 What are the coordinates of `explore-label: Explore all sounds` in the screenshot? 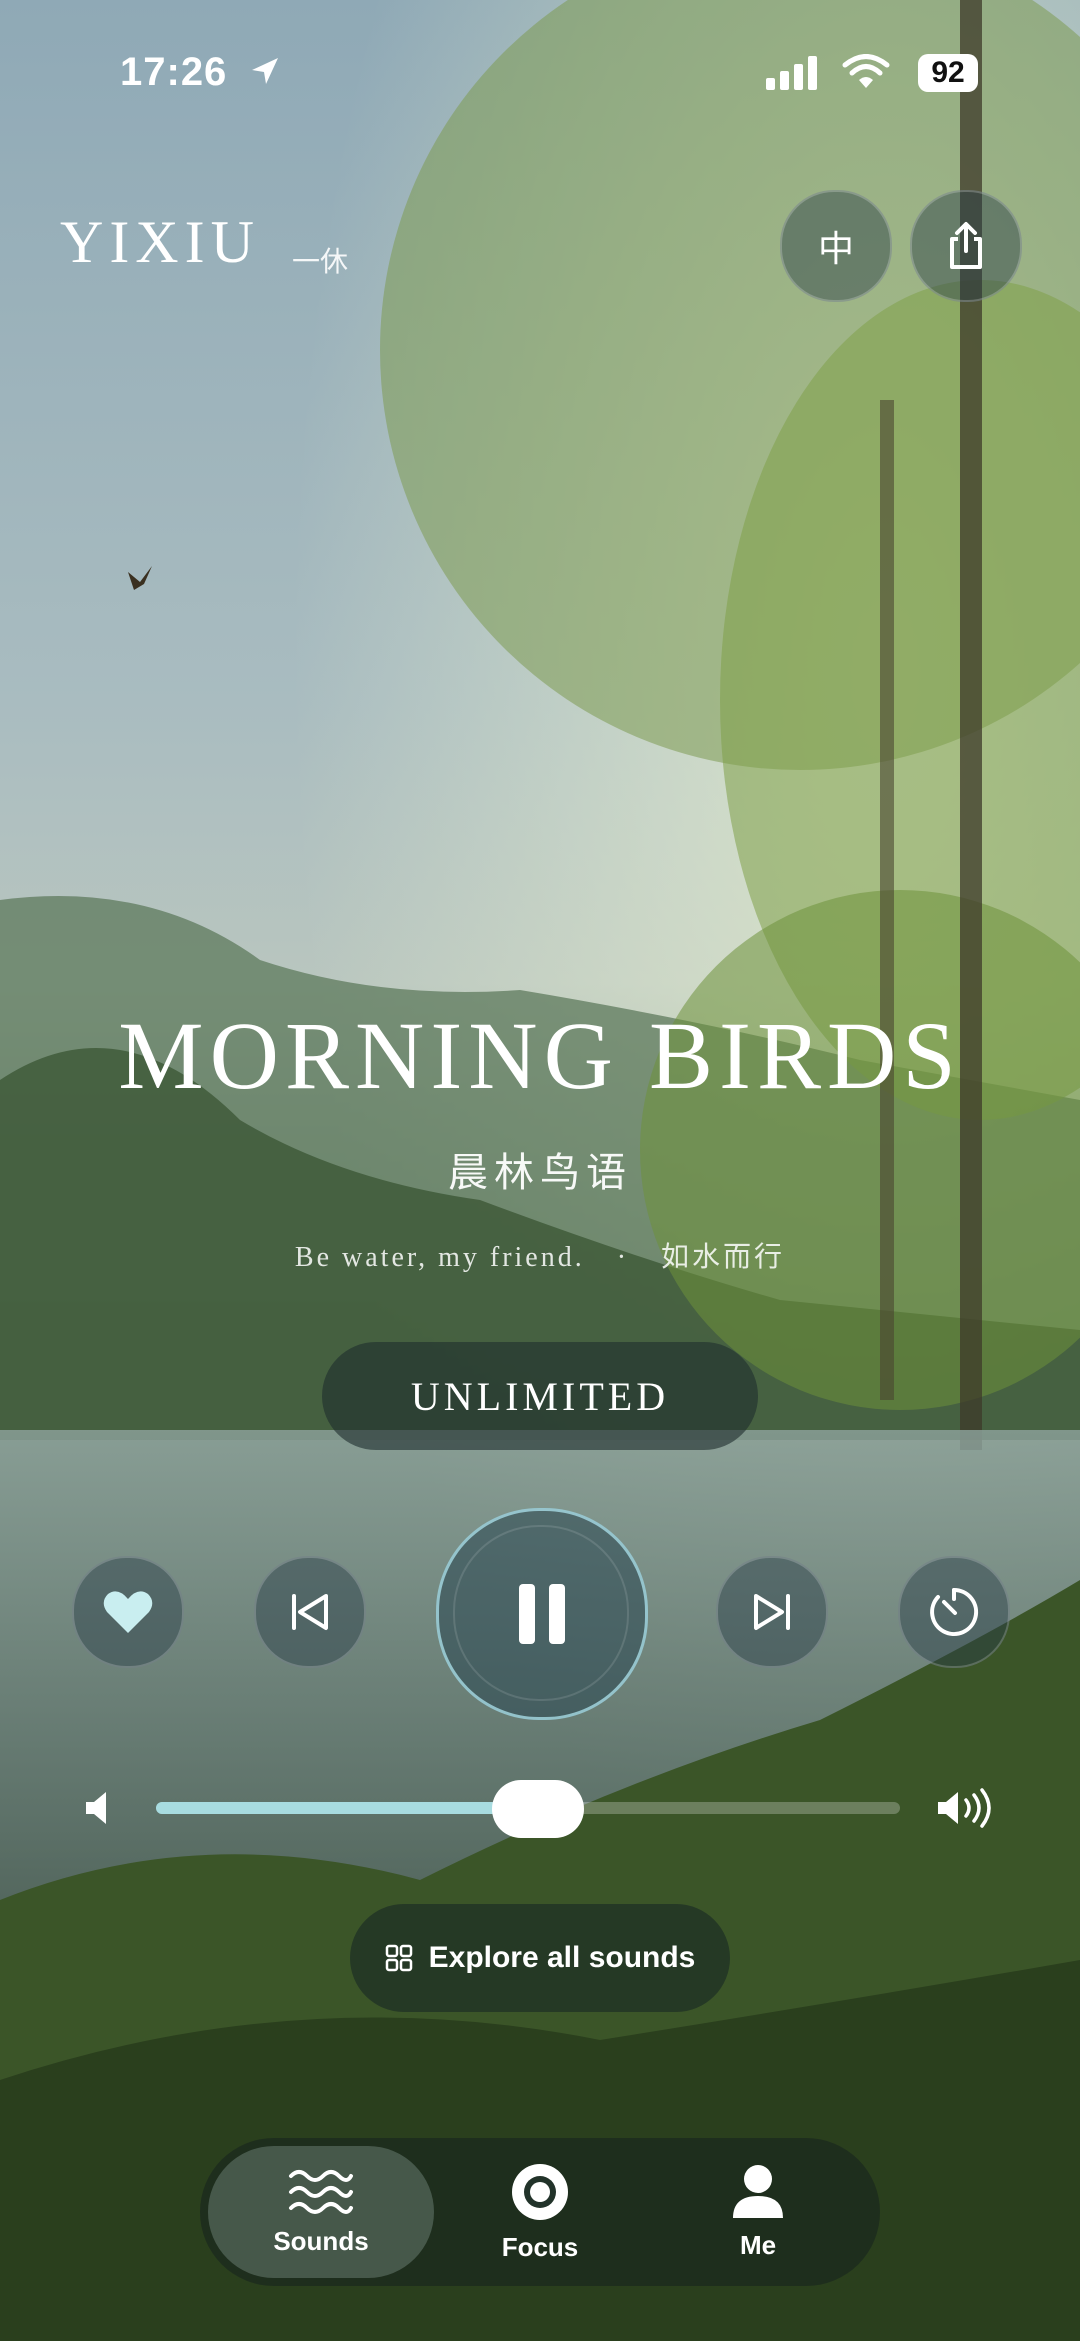 It's located at (562, 1957).